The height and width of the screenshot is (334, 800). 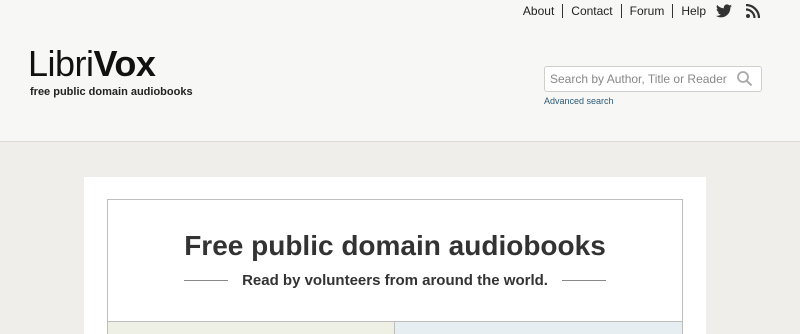 I want to click on top-nav: About Contact Forum Help, so click(x=615, y=11).